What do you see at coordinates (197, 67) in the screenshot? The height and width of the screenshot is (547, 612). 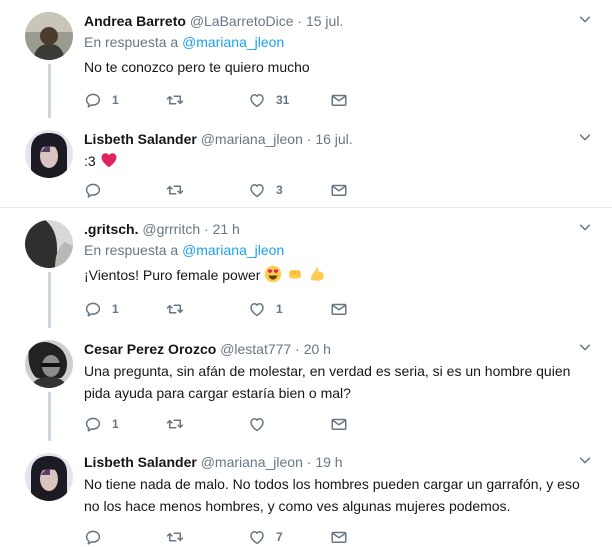 I see `tweet-text: No te conozco pero te quiero mucho` at bounding box center [197, 67].